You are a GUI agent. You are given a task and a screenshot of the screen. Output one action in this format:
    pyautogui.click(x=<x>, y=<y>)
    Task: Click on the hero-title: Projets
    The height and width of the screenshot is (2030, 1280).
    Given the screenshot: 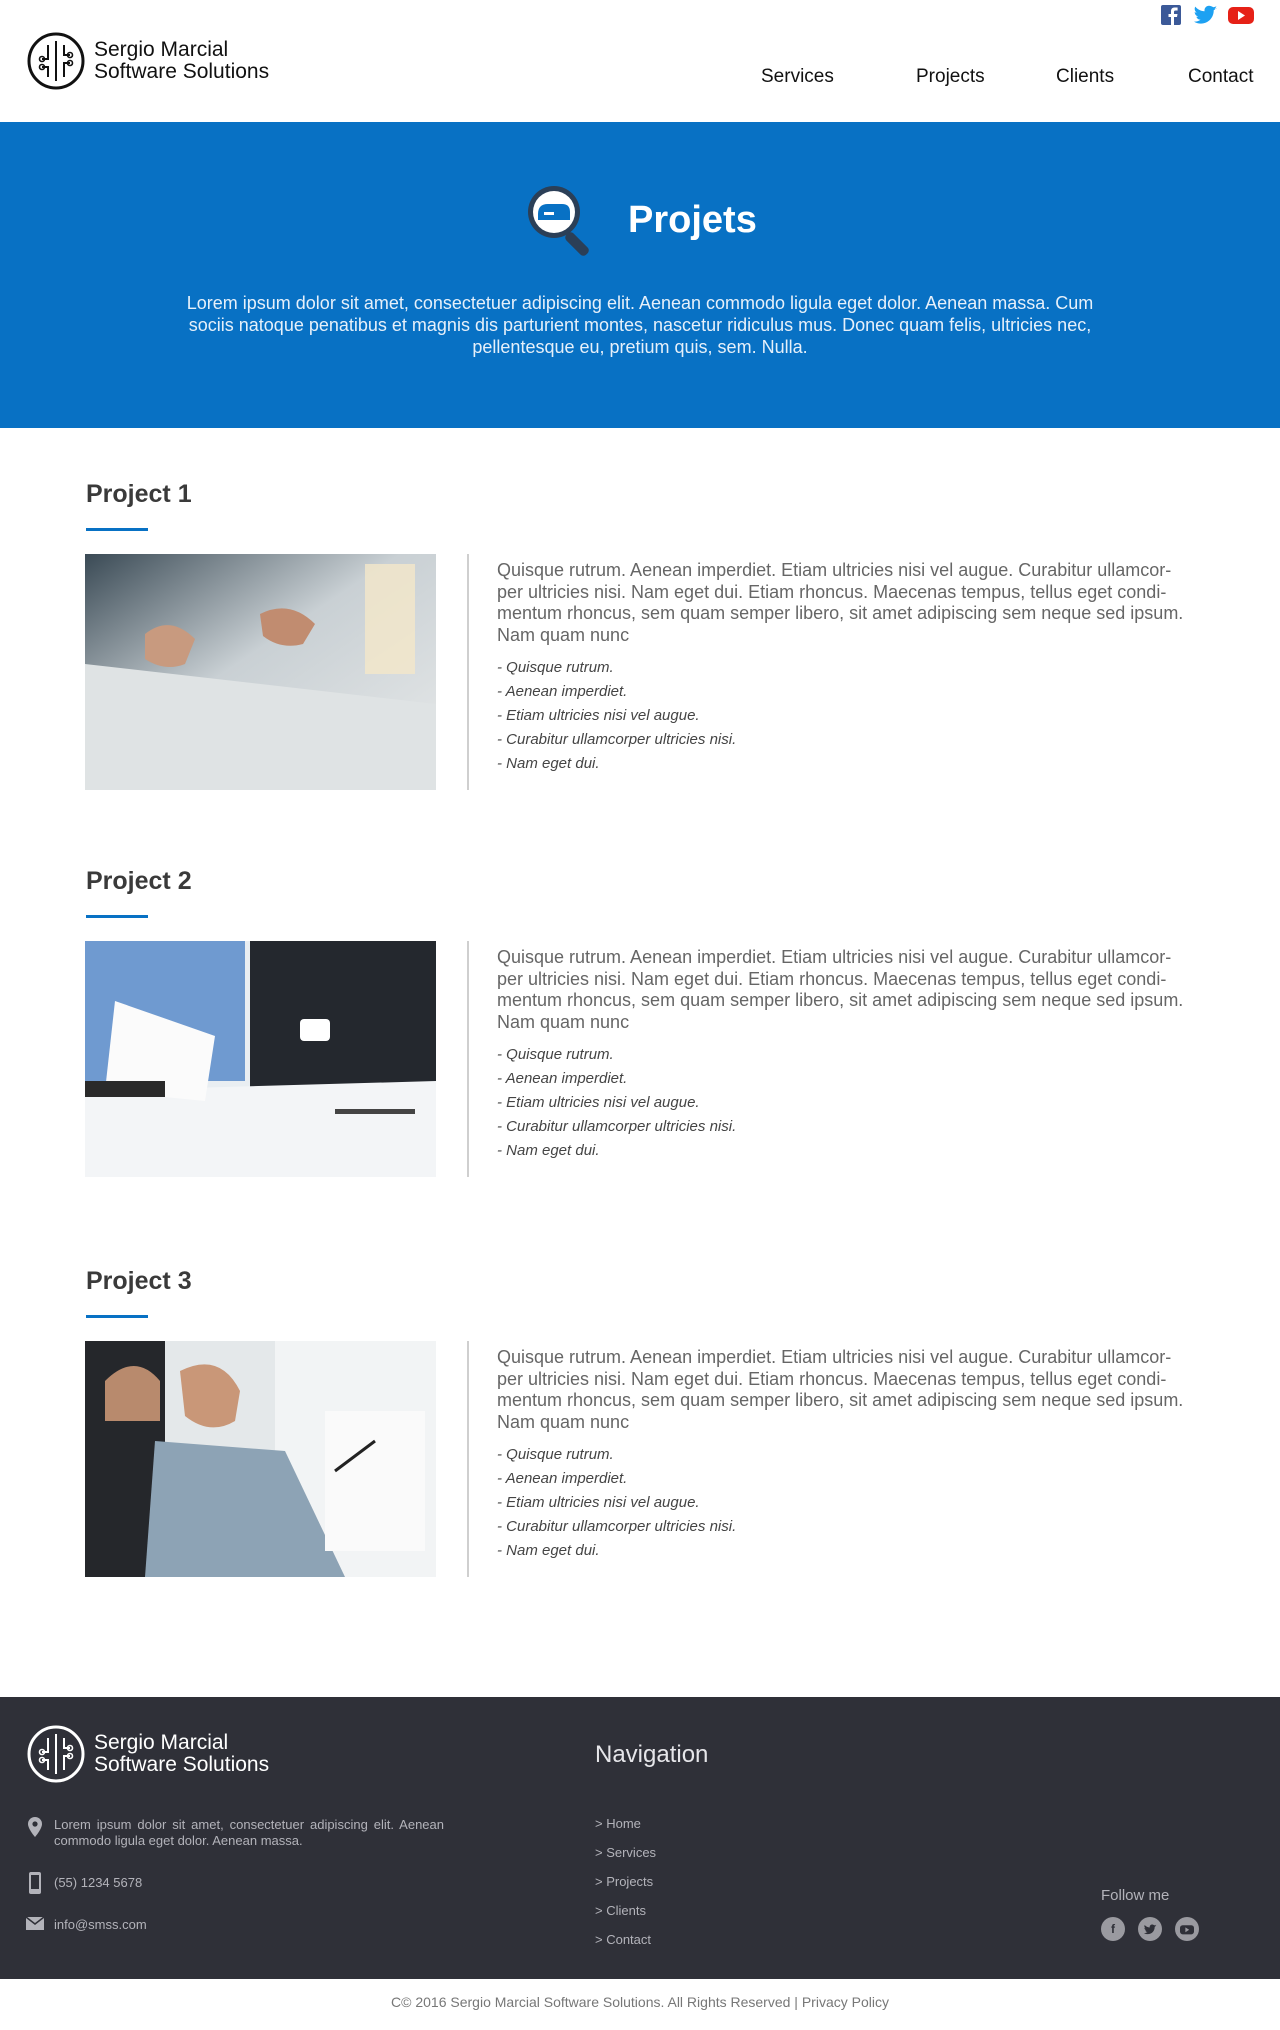 What is the action you would take?
    pyautogui.click(x=692, y=219)
    